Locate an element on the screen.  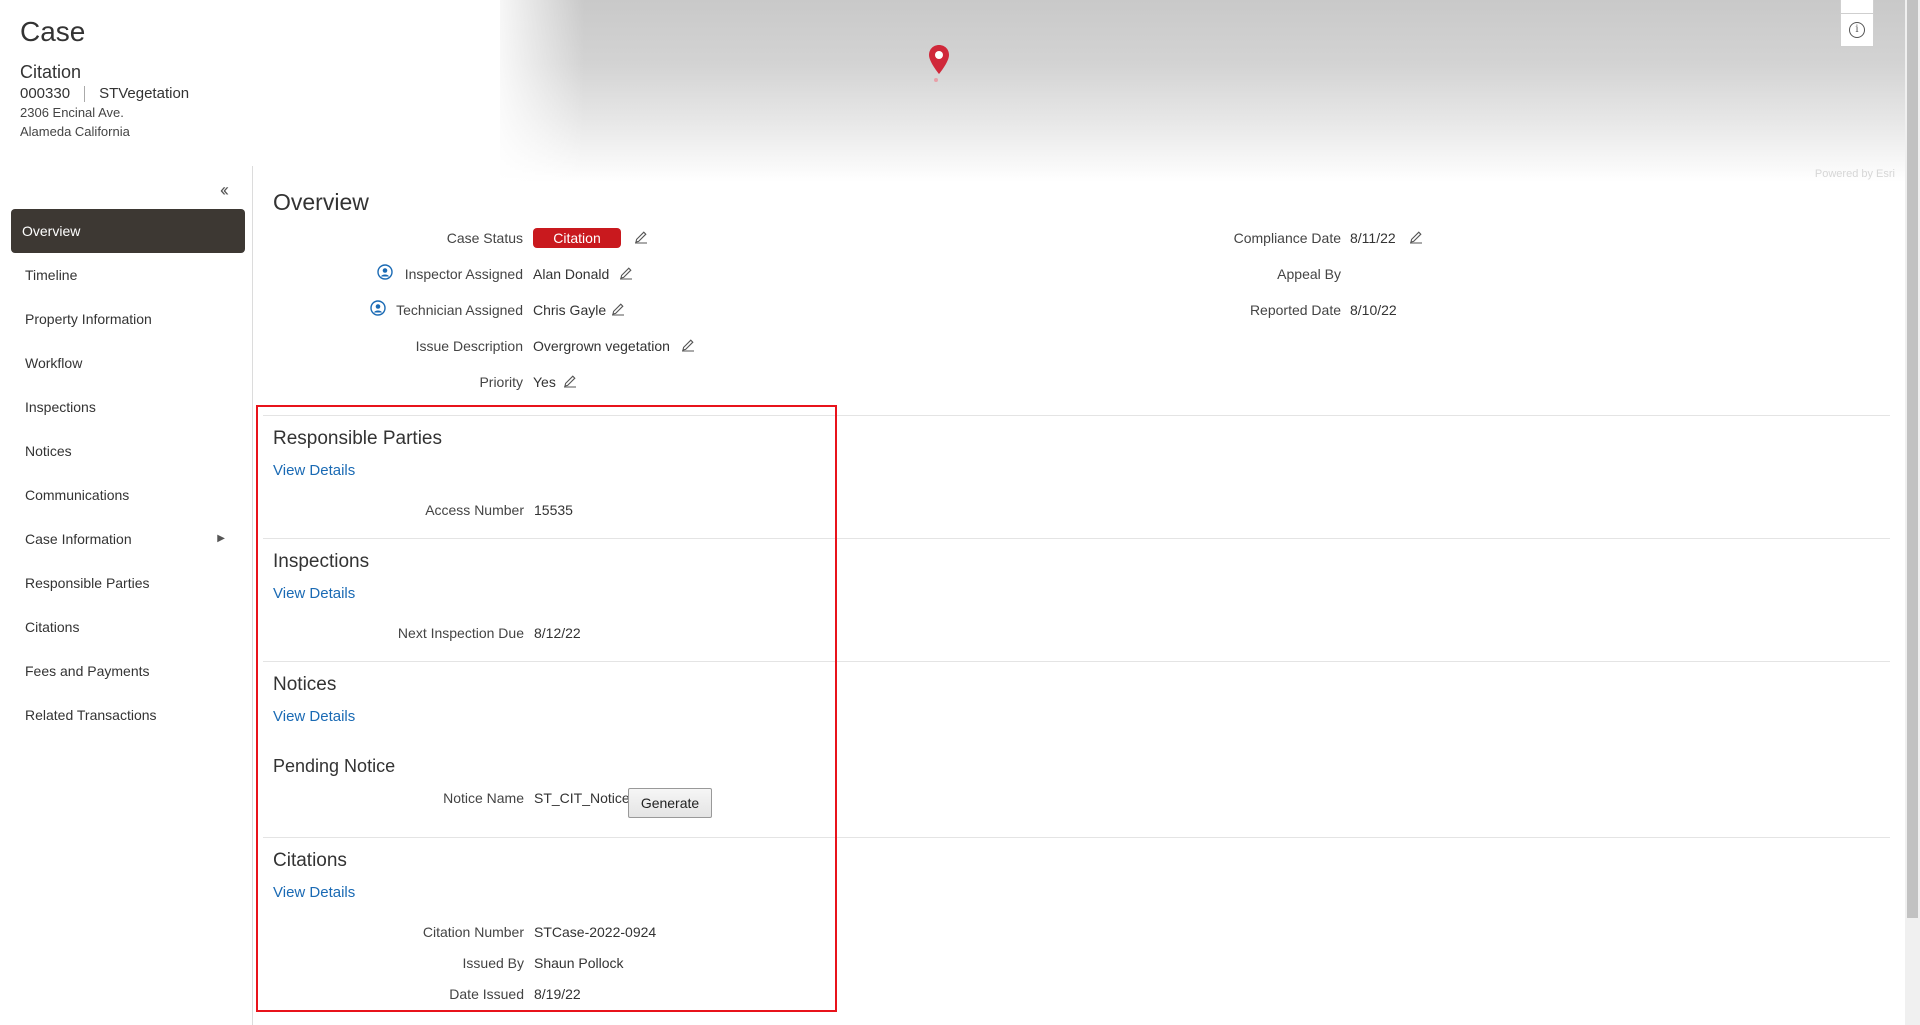
citation-number-label: Citation Number is located at coordinates (473, 932).